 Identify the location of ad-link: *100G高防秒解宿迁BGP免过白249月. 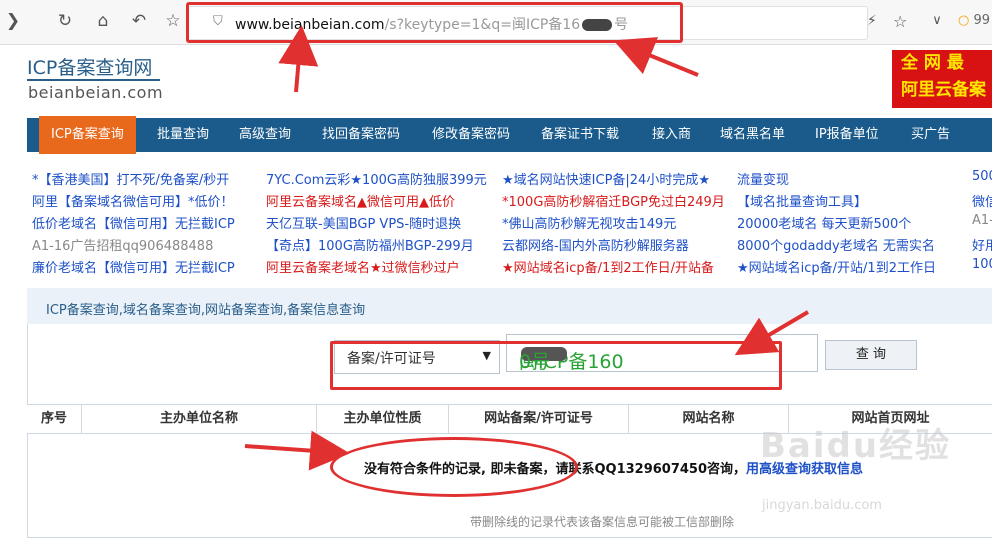
(613, 200).